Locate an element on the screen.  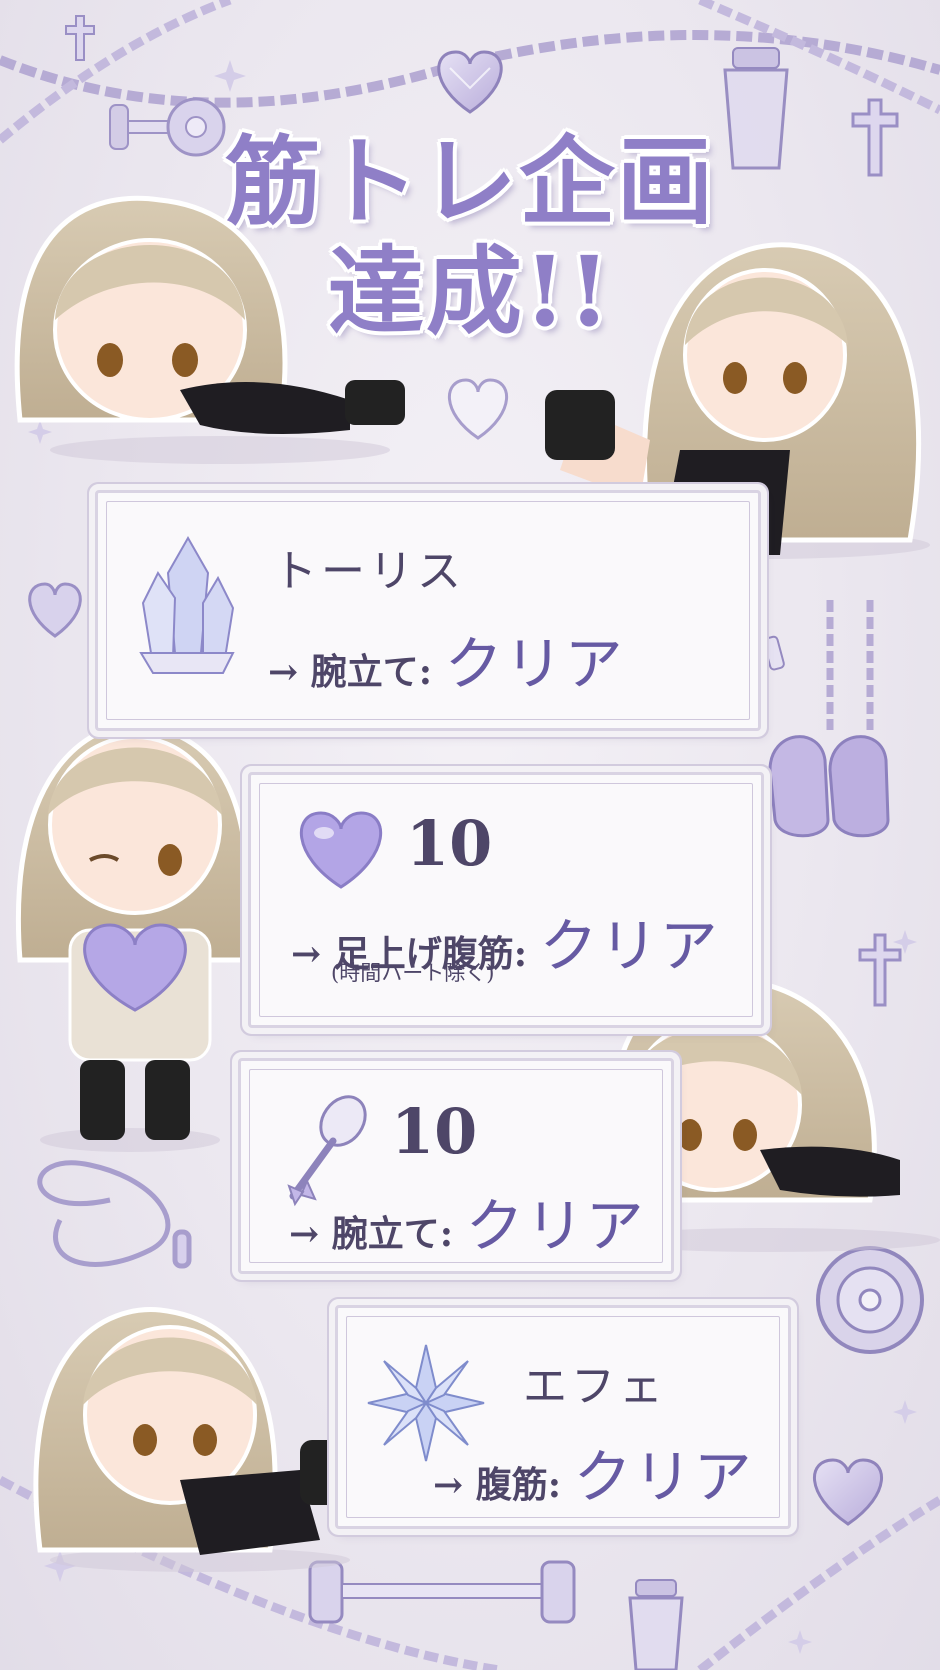
barbell-icon-bottom is located at coordinates (442, 1592).